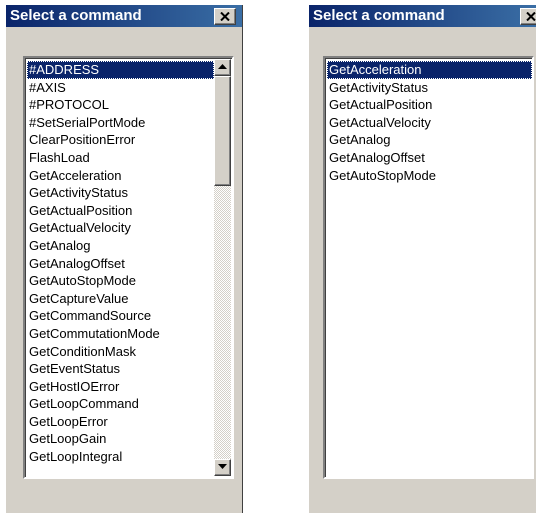  I want to click on arrow-up-icon, so click(222, 66).